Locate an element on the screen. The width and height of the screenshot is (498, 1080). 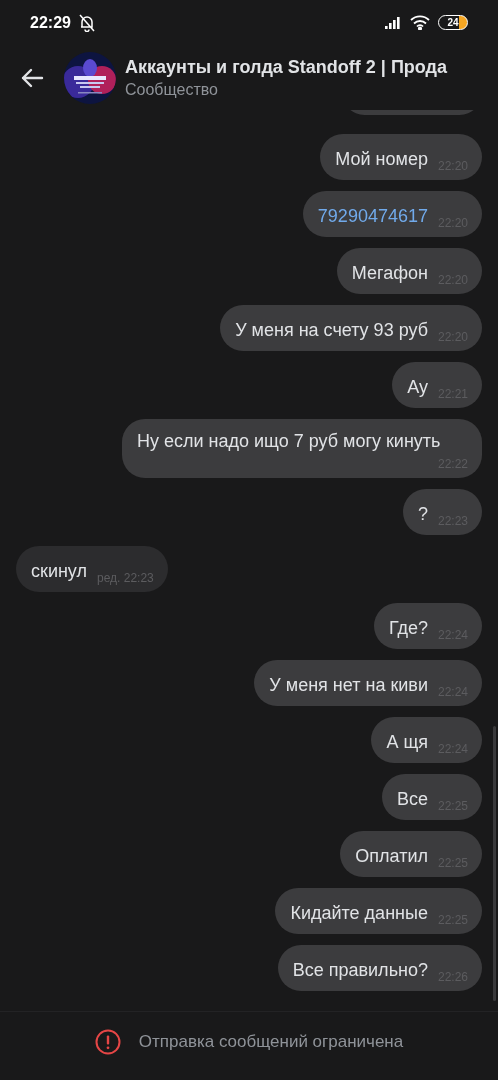
message-text: Ну если надо ищо 7 руб могу кинуть is located at coordinates (289, 441).